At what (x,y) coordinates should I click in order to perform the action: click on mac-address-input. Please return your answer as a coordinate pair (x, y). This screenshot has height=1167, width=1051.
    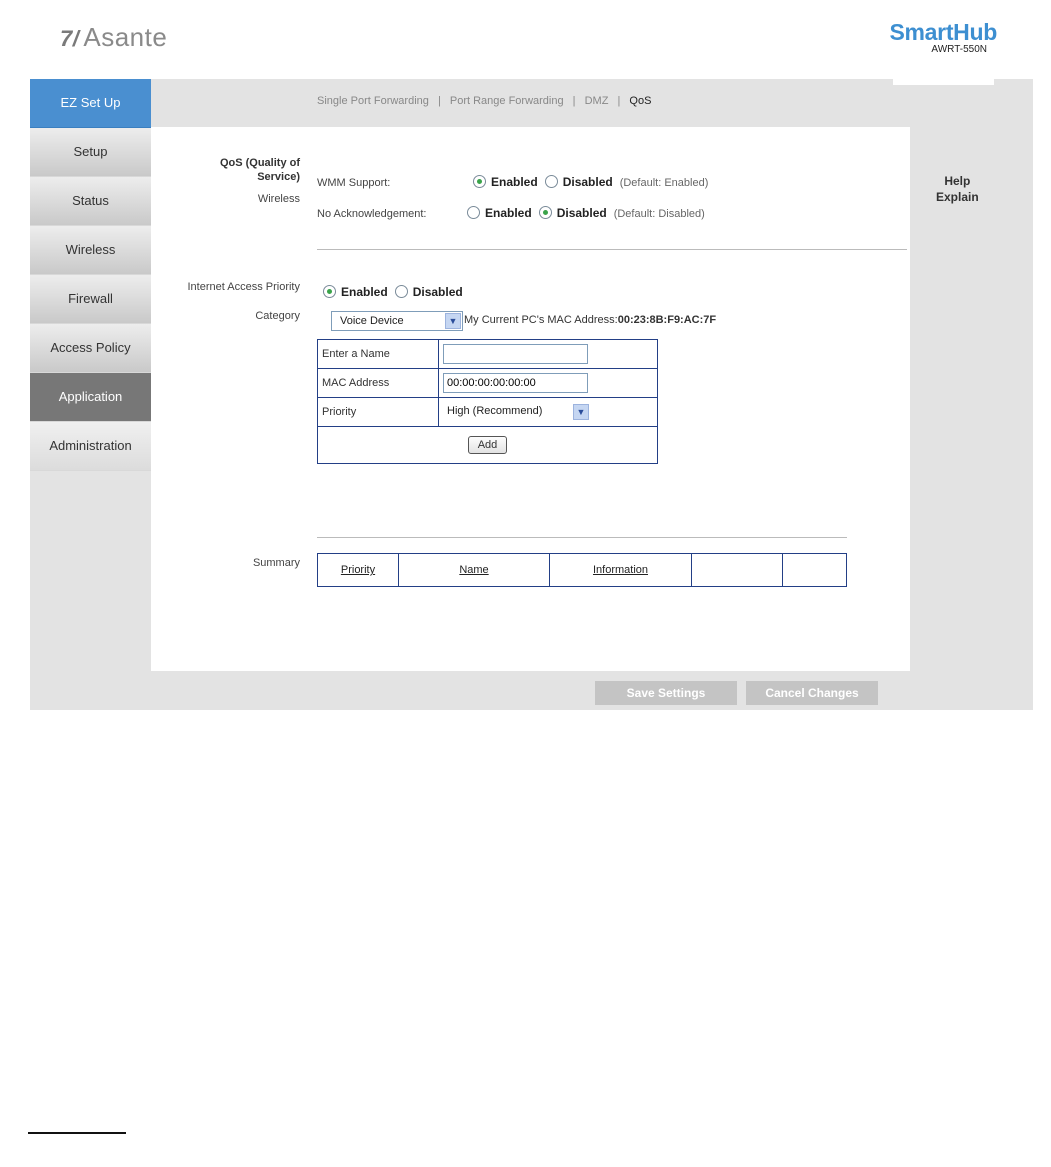
    Looking at the image, I should click on (515, 383).